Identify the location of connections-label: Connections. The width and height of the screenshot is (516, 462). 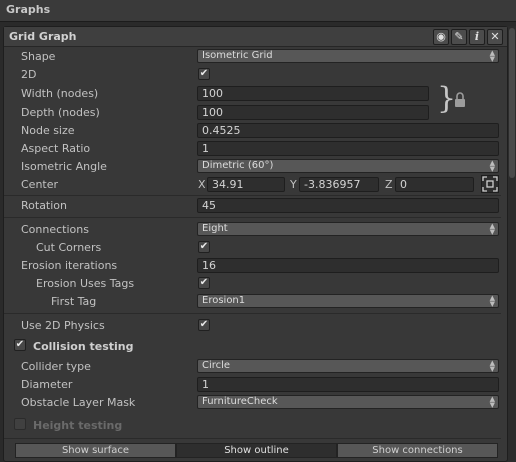
(55, 229).